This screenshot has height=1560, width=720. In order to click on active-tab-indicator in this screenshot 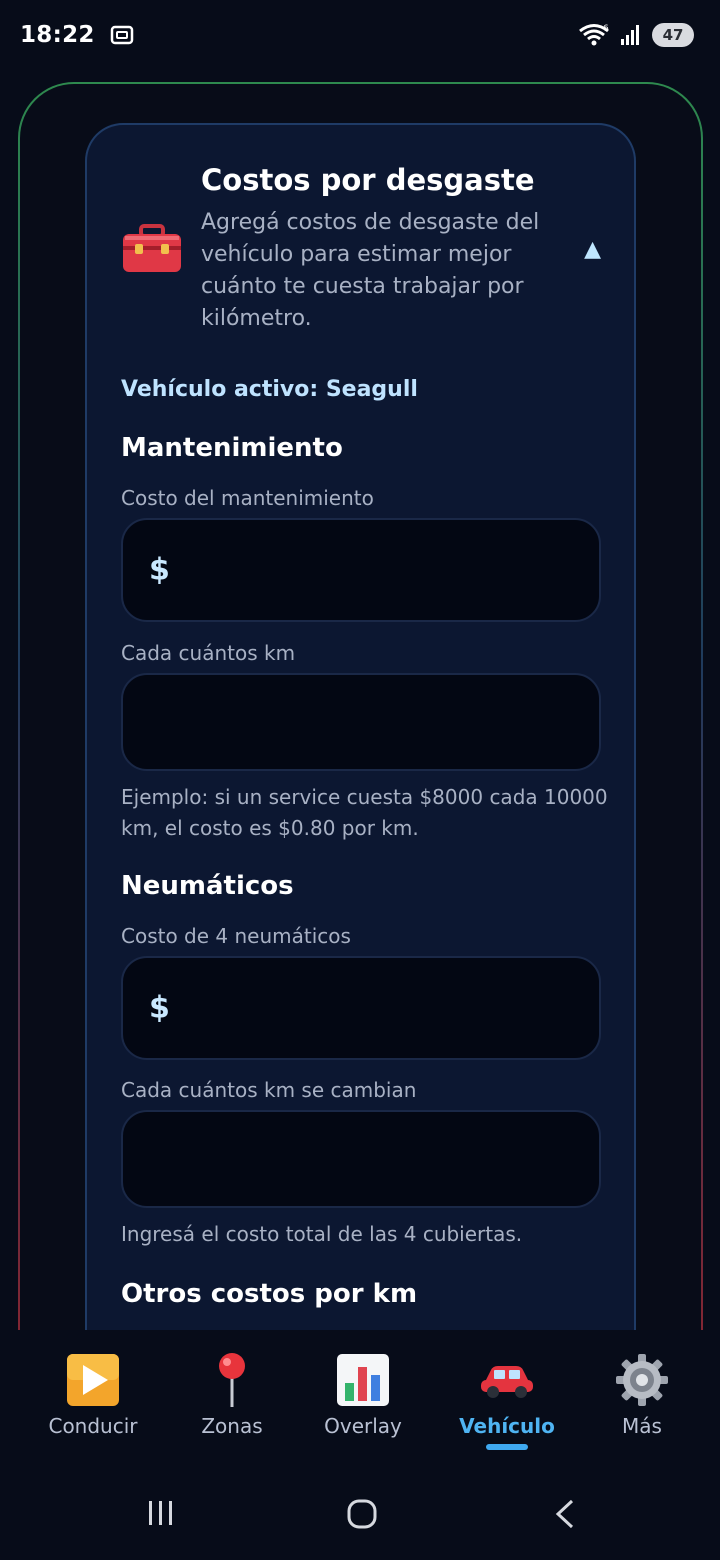, I will do `click(507, 1447)`.